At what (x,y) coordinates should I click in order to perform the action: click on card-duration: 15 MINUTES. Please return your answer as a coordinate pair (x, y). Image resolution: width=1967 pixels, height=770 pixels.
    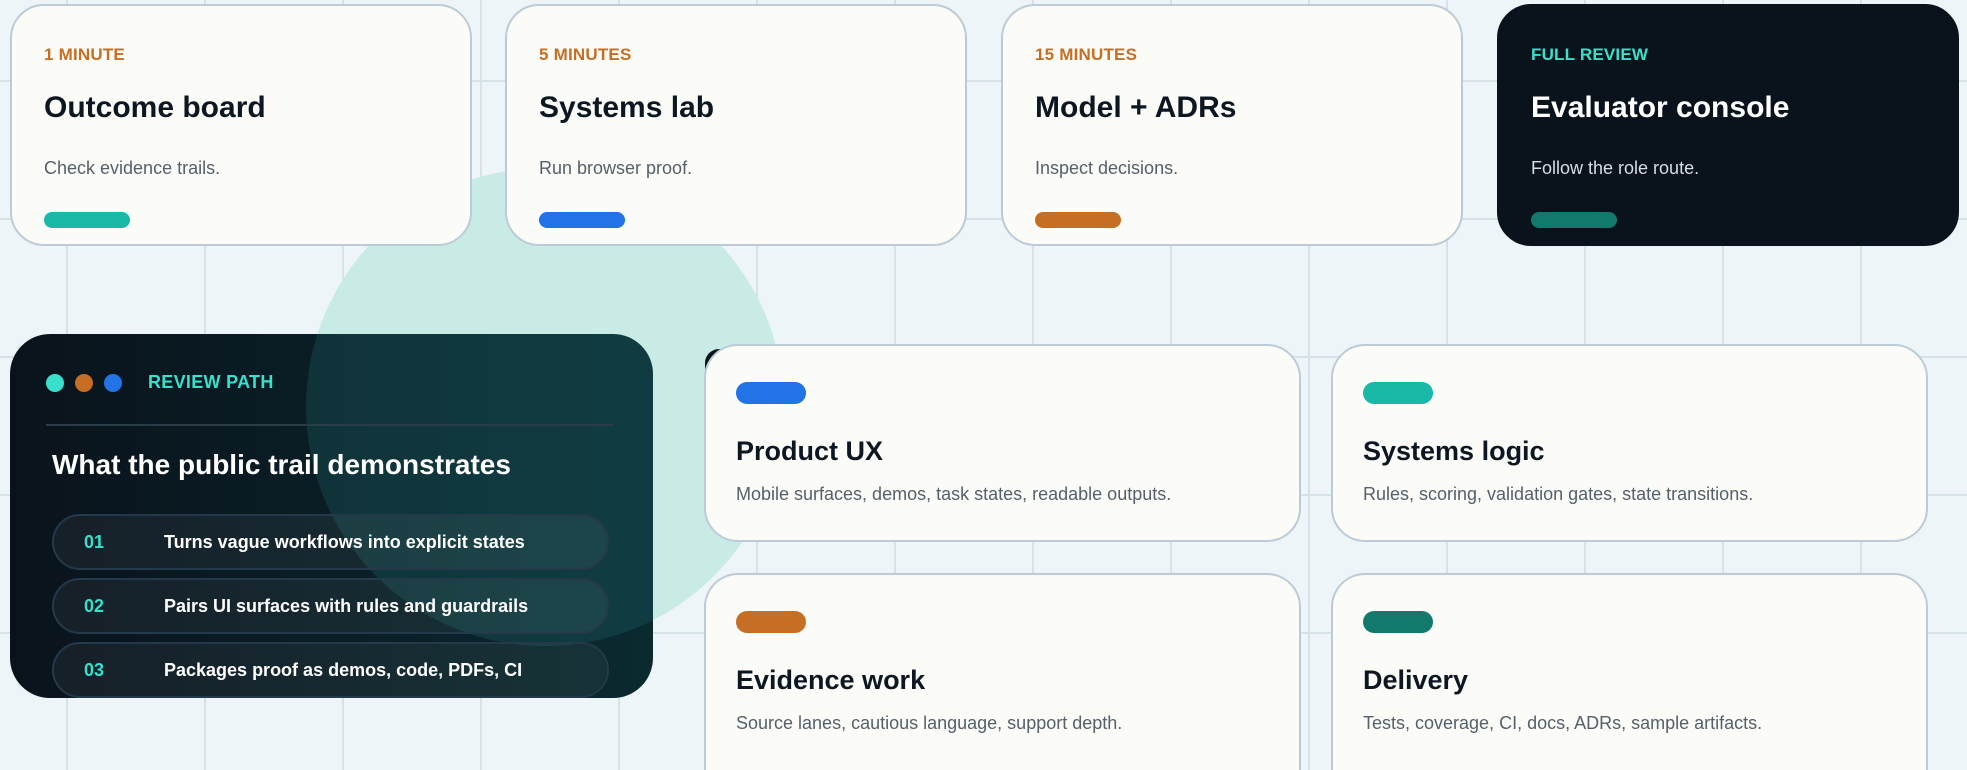
    Looking at the image, I should click on (1086, 54).